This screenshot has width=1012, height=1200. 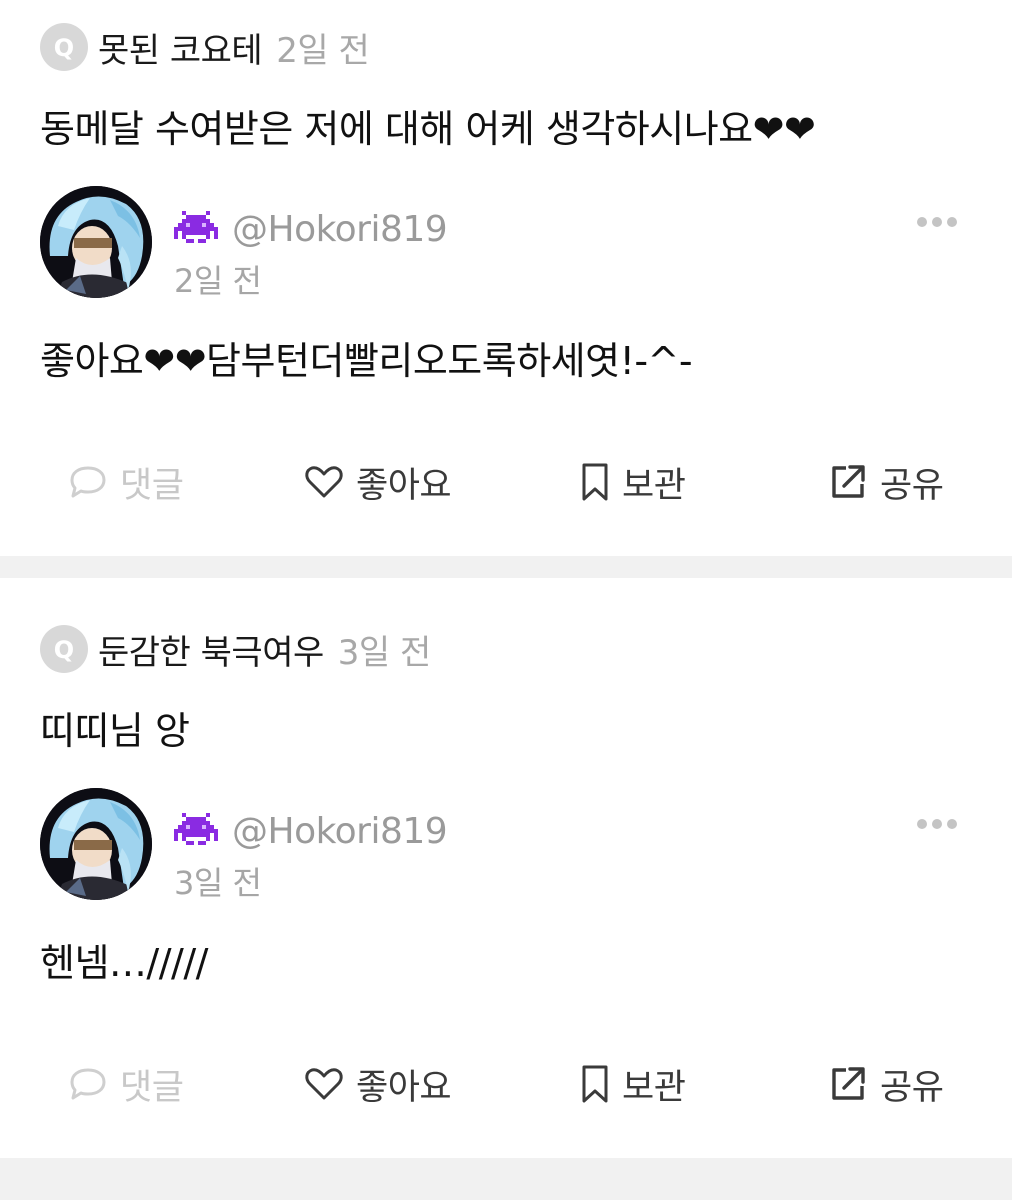 What do you see at coordinates (211, 649) in the screenshot?
I see `question-author: 둔감한 북극여우` at bounding box center [211, 649].